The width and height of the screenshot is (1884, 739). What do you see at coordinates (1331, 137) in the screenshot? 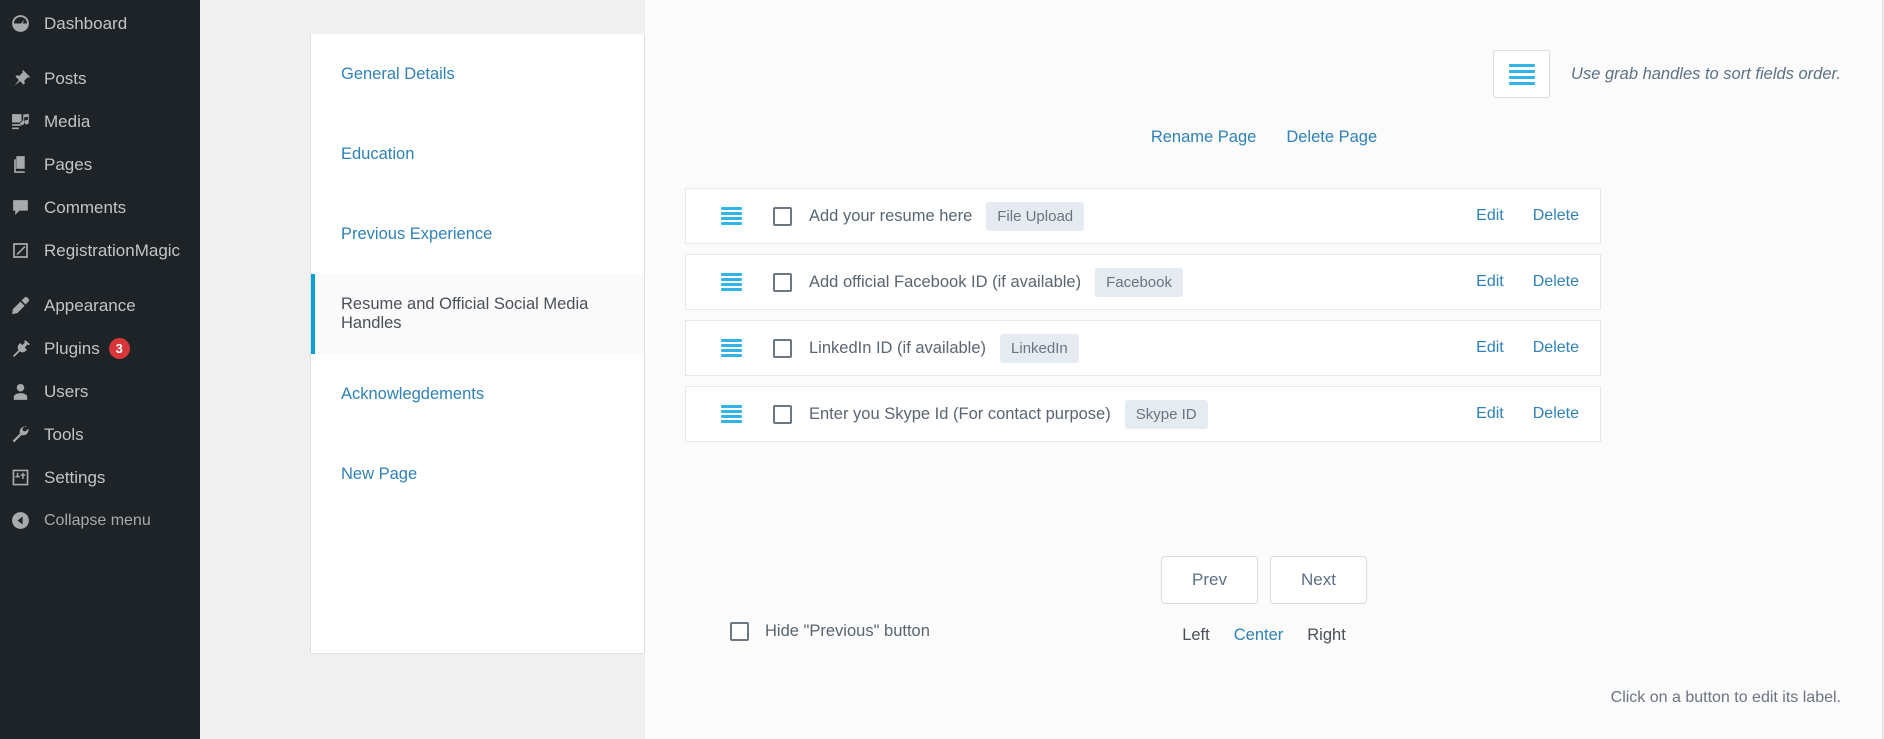
I see `delete-page-link: Delete Page` at bounding box center [1331, 137].